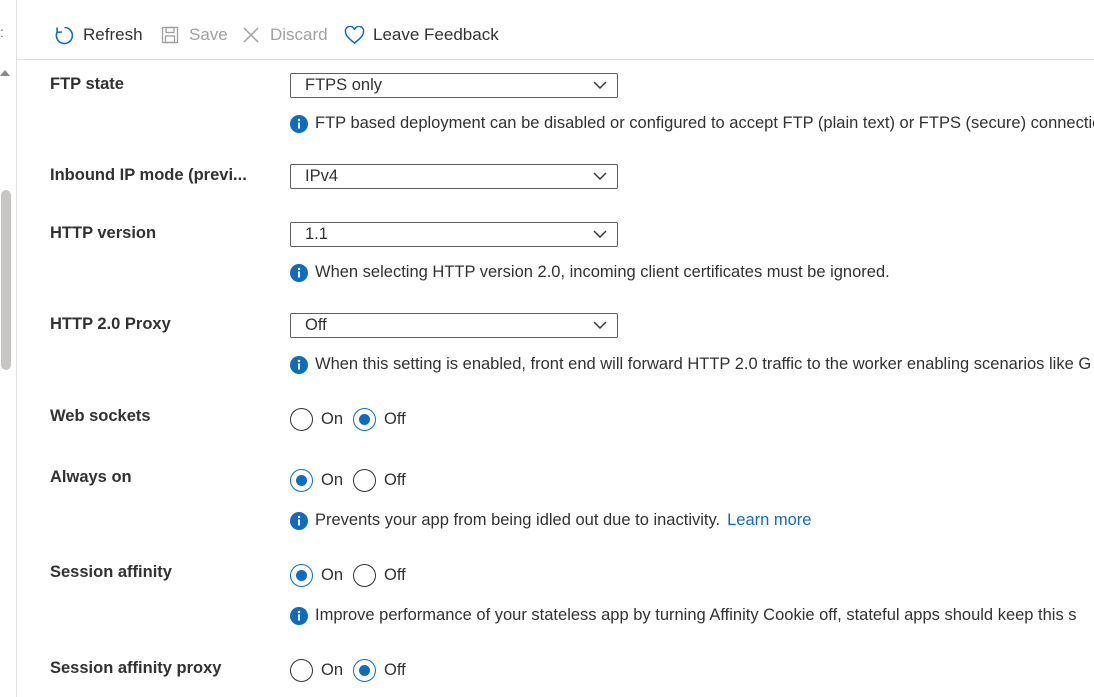 This screenshot has height=697, width=1094. What do you see at coordinates (332, 670) in the screenshot?
I see `session-affinity-proxy-on-label: On` at bounding box center [332, 670].